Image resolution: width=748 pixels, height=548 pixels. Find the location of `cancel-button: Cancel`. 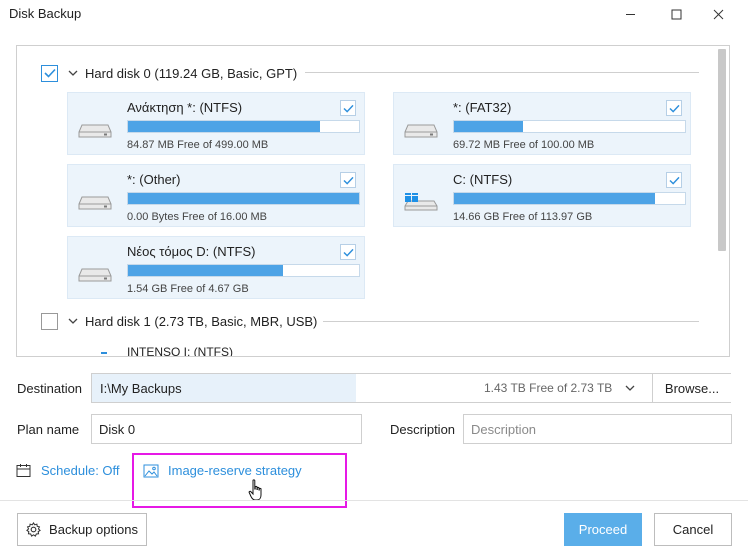

cancel-button: Cancel is located at coordinates (693, 529).